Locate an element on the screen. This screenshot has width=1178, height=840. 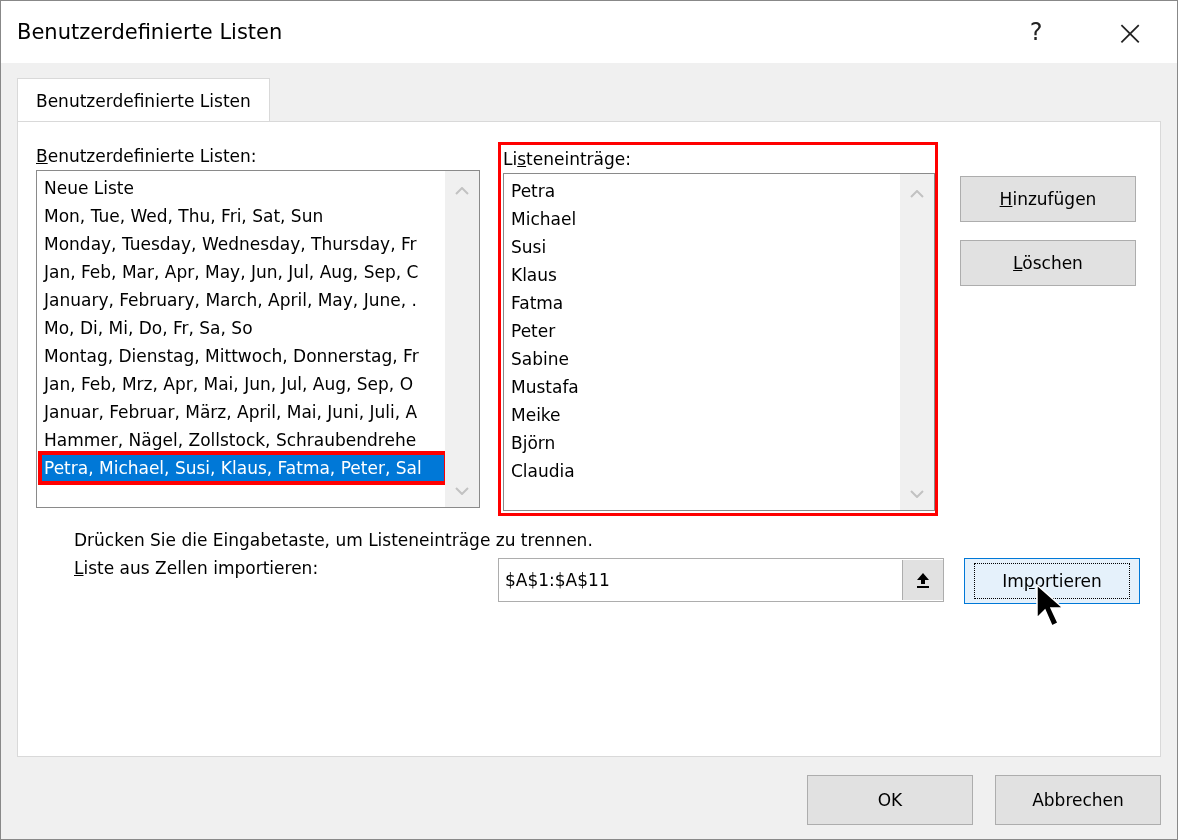
entry-line: Mustafa is located at coordinates (545, 387).